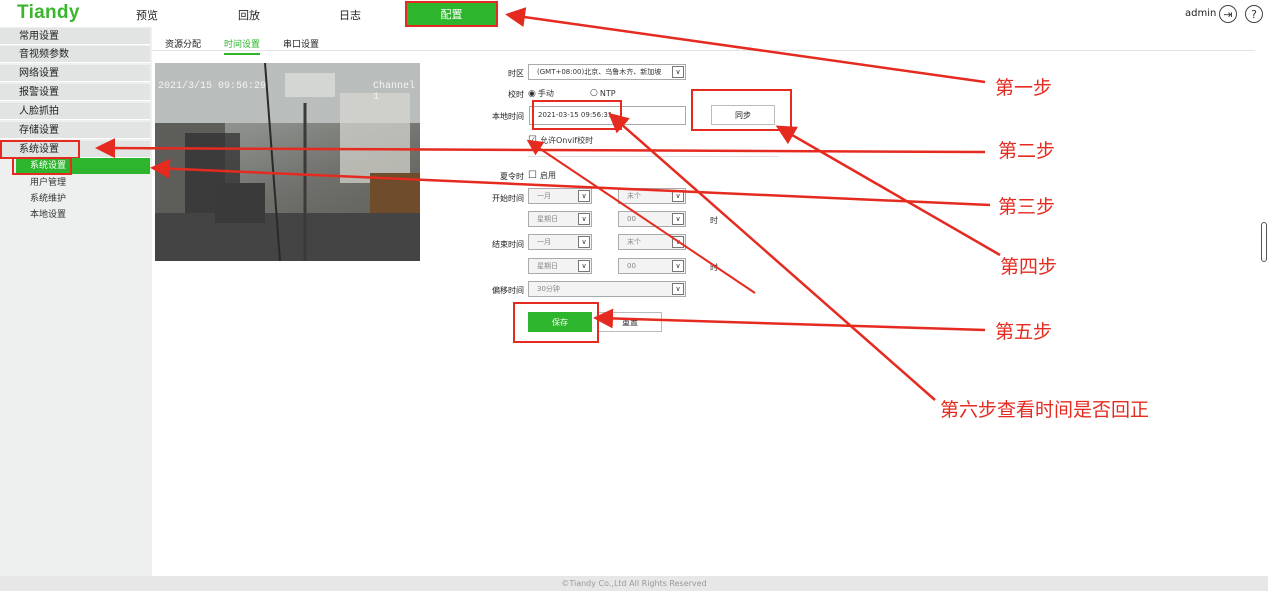 The width and height of the screenshot is (1268, 591). Describe the element at coordinates (1029, 267) in the screenshot. I see `annotation-step4: 第四步` at that location.